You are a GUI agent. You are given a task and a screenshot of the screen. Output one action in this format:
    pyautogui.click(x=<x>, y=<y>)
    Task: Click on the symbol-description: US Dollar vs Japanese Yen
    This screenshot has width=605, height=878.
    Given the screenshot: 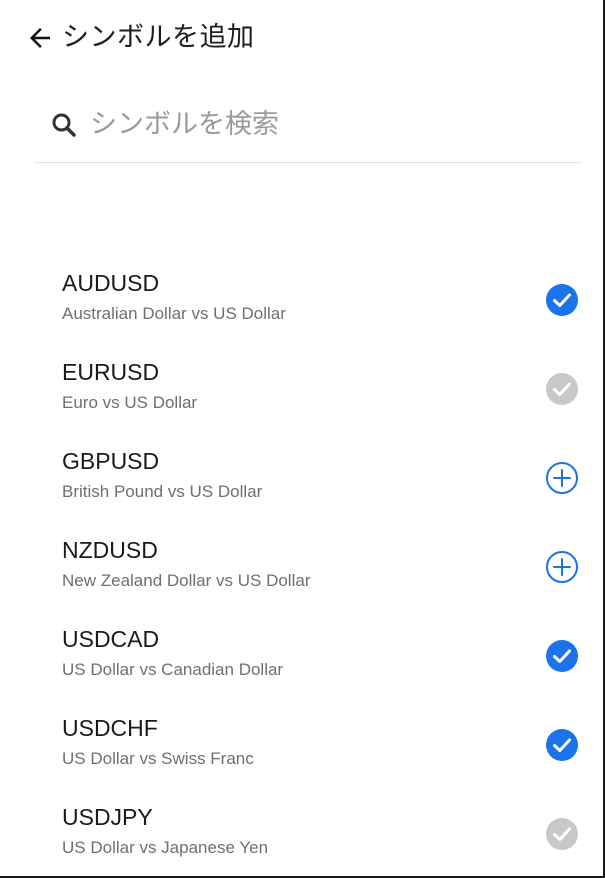 What is the action you would take?
    pyautogui.click(x=165, y=847)
    